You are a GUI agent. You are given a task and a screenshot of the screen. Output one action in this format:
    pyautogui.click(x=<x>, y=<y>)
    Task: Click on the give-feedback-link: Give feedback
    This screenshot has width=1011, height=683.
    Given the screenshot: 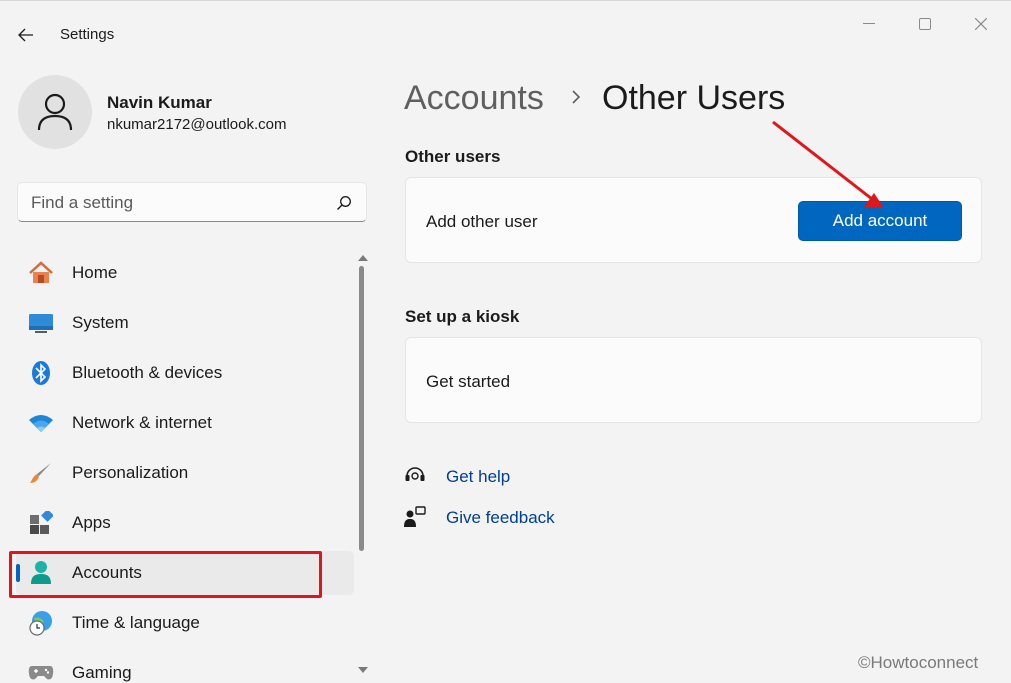 What is the action you would take?
    pyautogui.click(x=500, y=518)
    